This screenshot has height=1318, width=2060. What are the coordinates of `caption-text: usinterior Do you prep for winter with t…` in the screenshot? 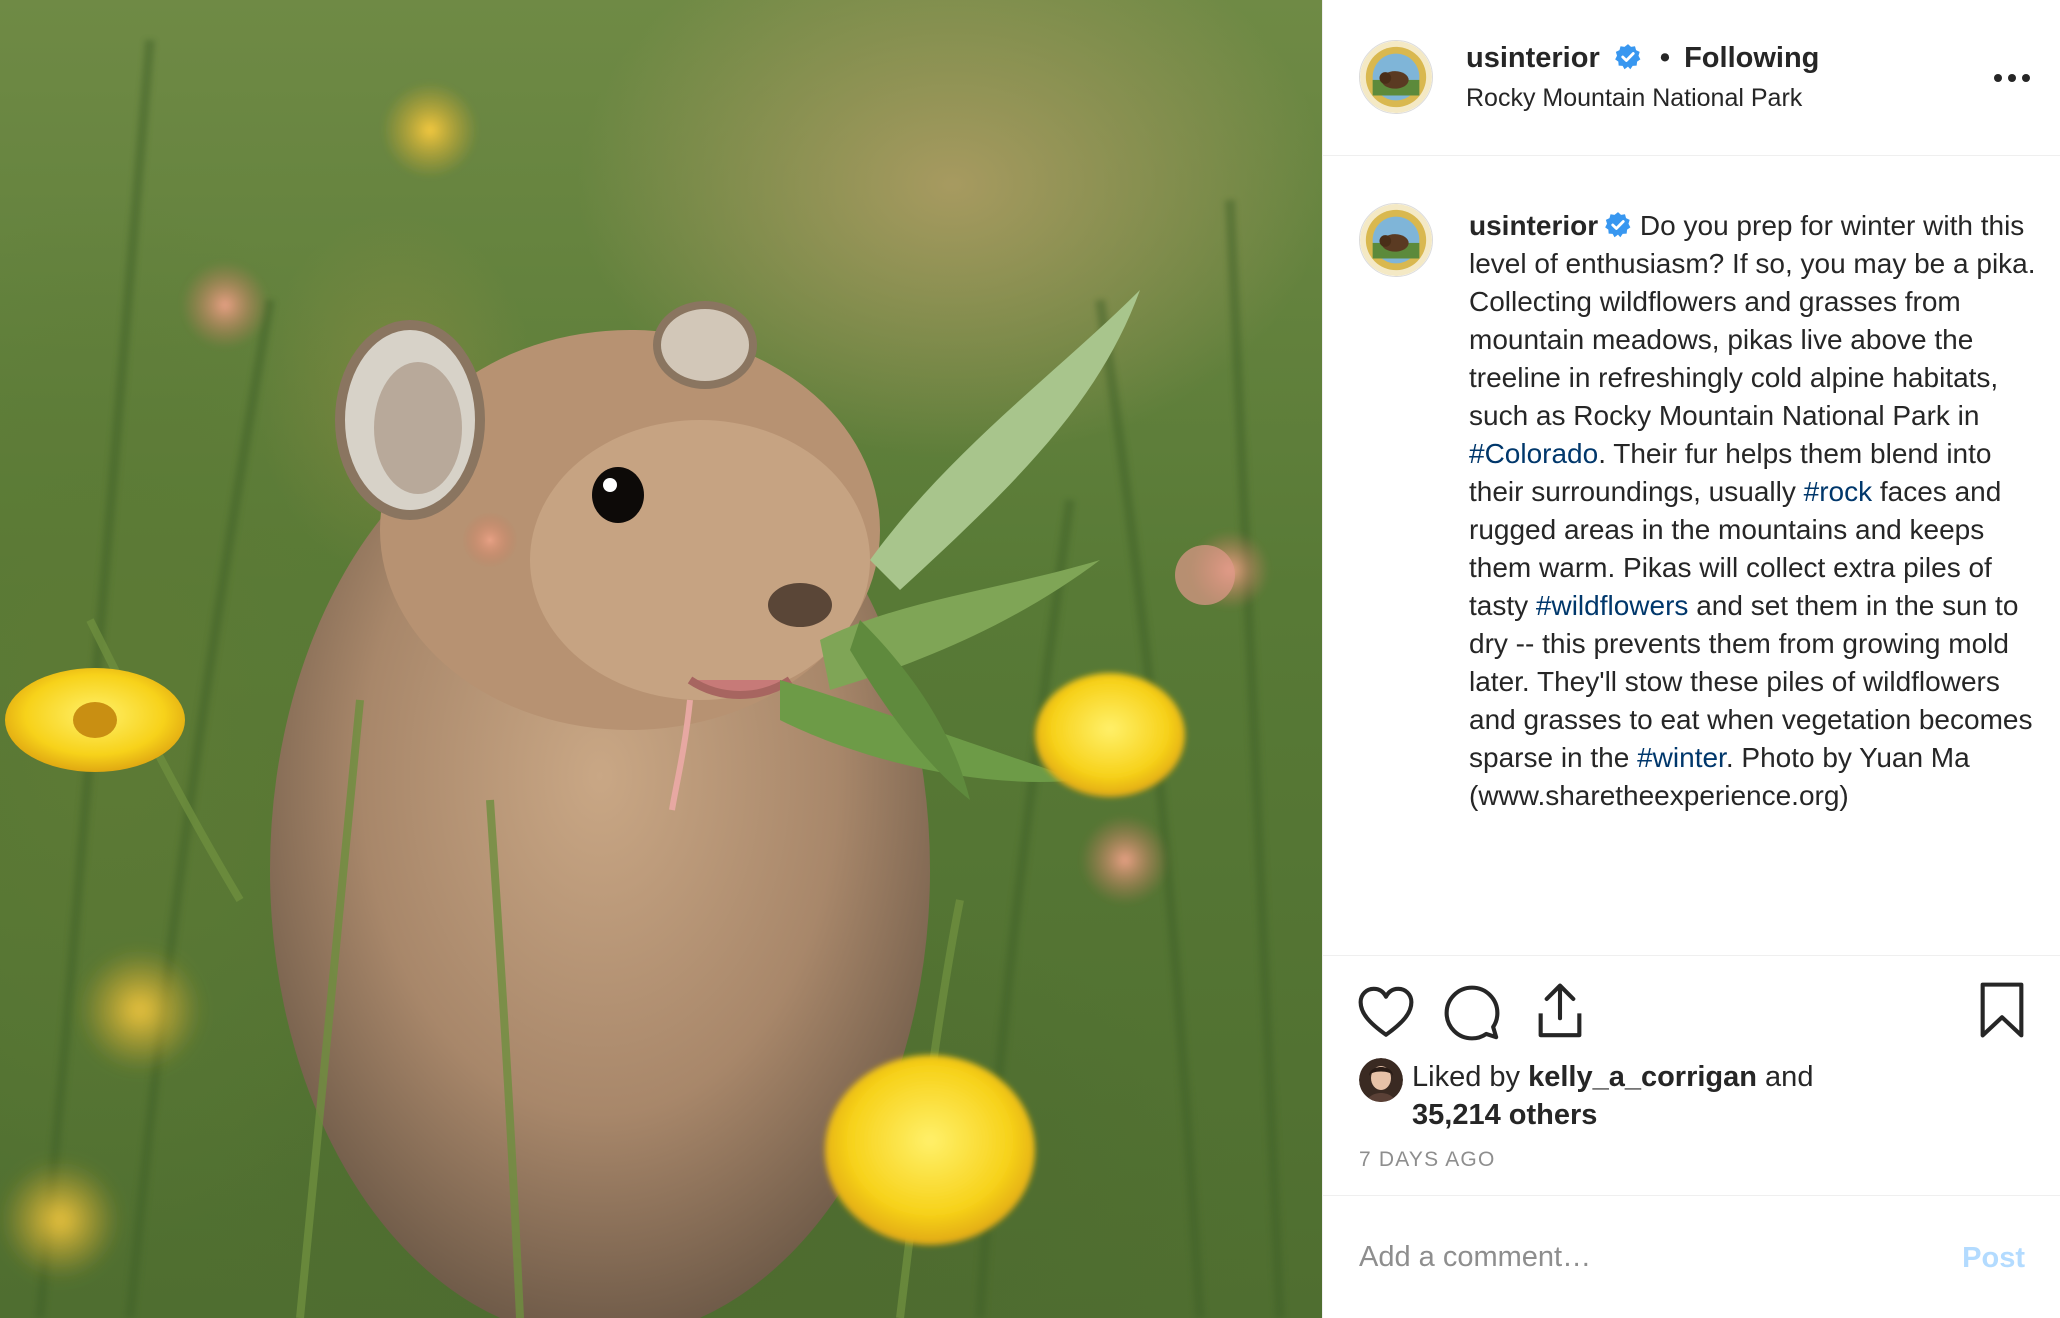 It's located at (1754, 511).